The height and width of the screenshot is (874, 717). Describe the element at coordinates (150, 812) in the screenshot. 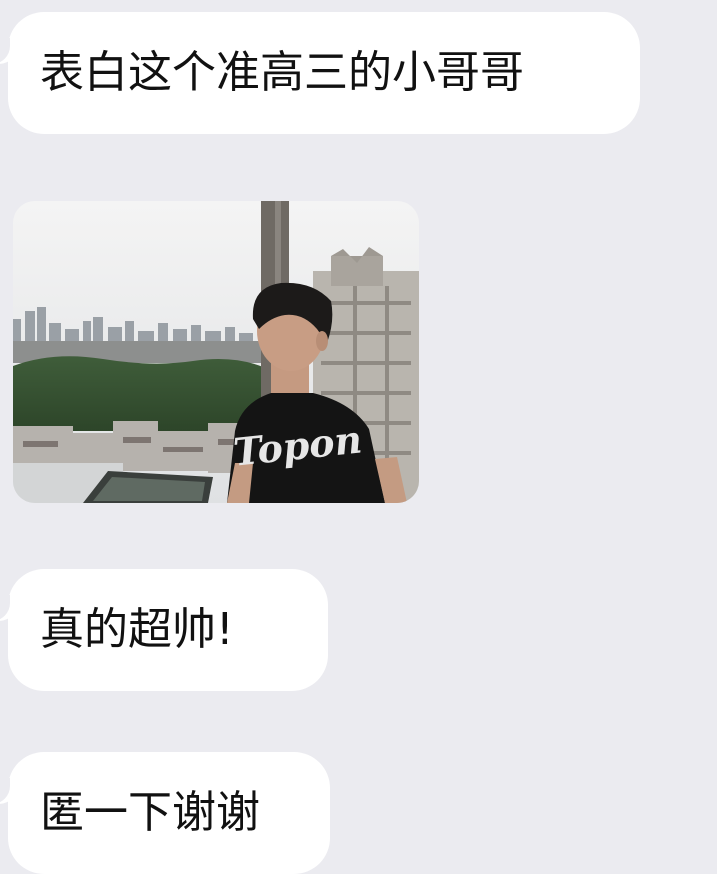

I see `message-text: 匿一下谢谢` at that location.